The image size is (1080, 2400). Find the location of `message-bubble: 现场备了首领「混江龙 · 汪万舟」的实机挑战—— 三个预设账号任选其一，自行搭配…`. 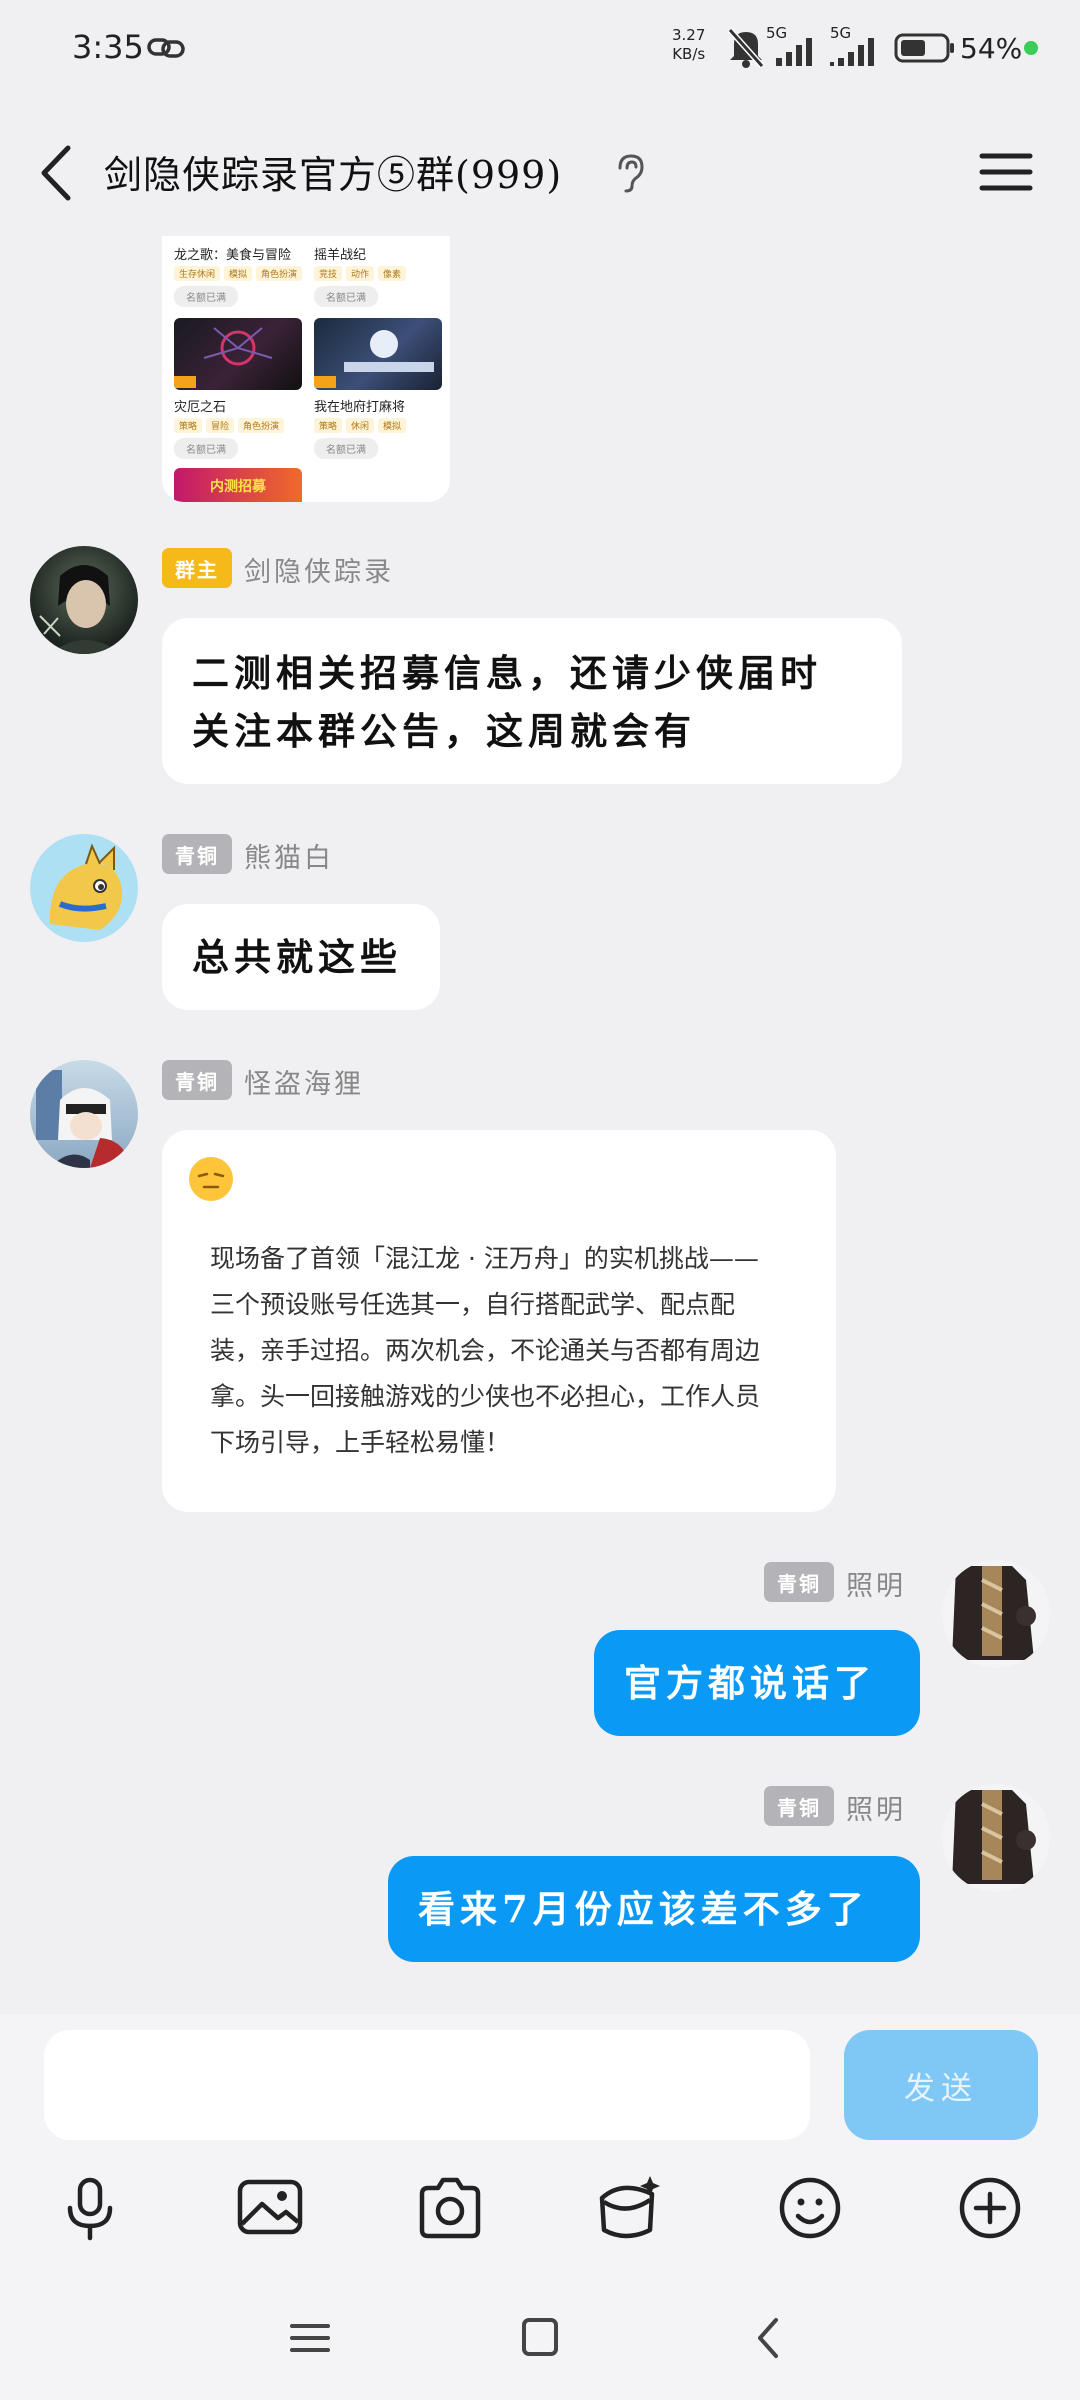

message-bubble: 现场备了首领「混江龙 · 汪万舟」的实机挑战—— 三个预设账号任选其一，自行搭配… is located at coordinates (499, 1321).